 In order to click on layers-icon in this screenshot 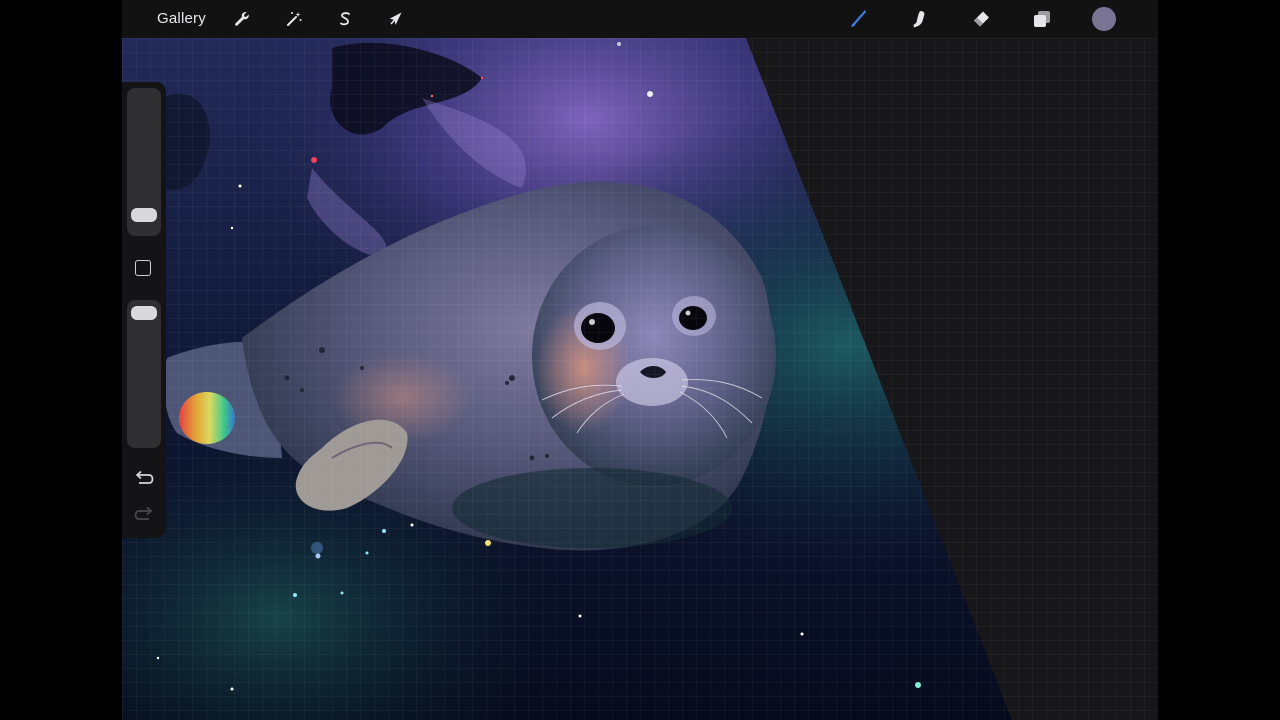, I will do `click(1042, 19)`.